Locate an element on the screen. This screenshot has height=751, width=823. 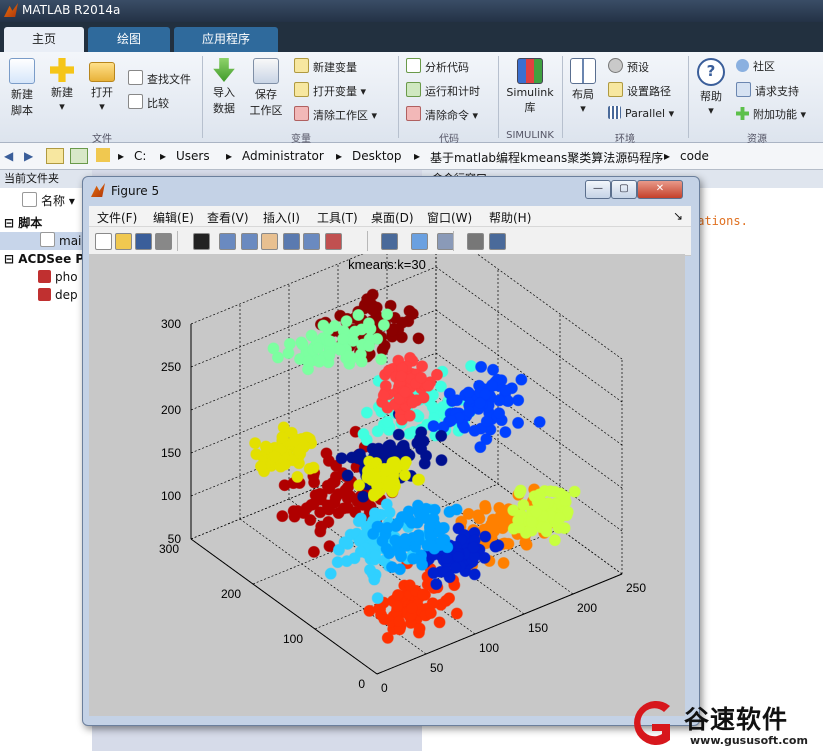
zoom-out-icon is located at coordinates (249, 241).